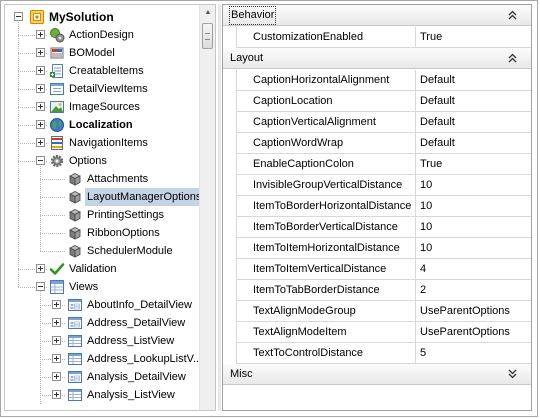 The width and height of the screenshot is (540, 419). I want to click on property-name: ItemToItemVerticalDistance, so click(326, 269).